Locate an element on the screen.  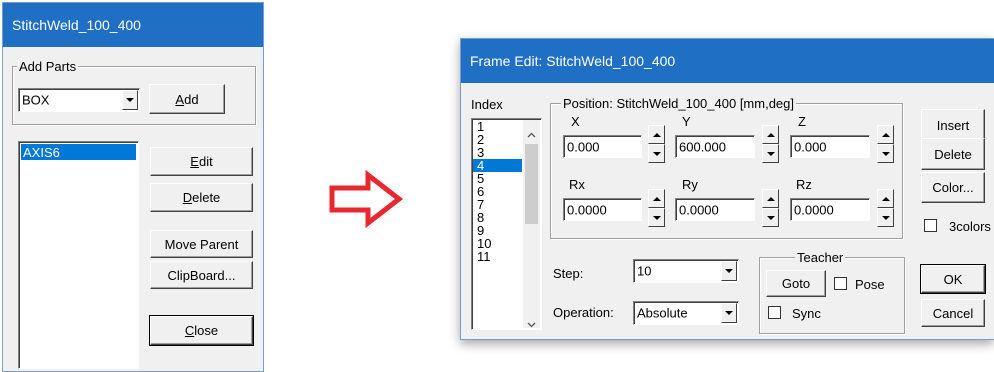
pose-checkbox is located at coordinates (840, 283).